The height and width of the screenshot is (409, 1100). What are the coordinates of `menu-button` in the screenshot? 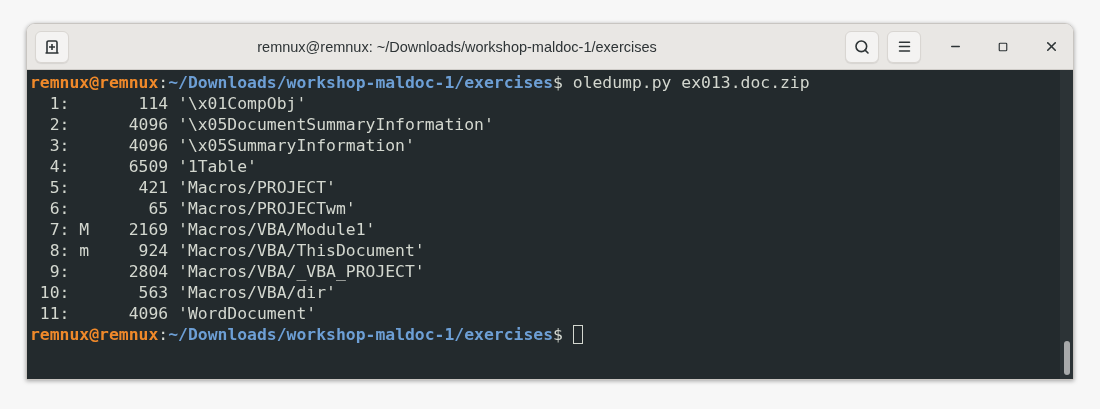 It's located at (904, 46).